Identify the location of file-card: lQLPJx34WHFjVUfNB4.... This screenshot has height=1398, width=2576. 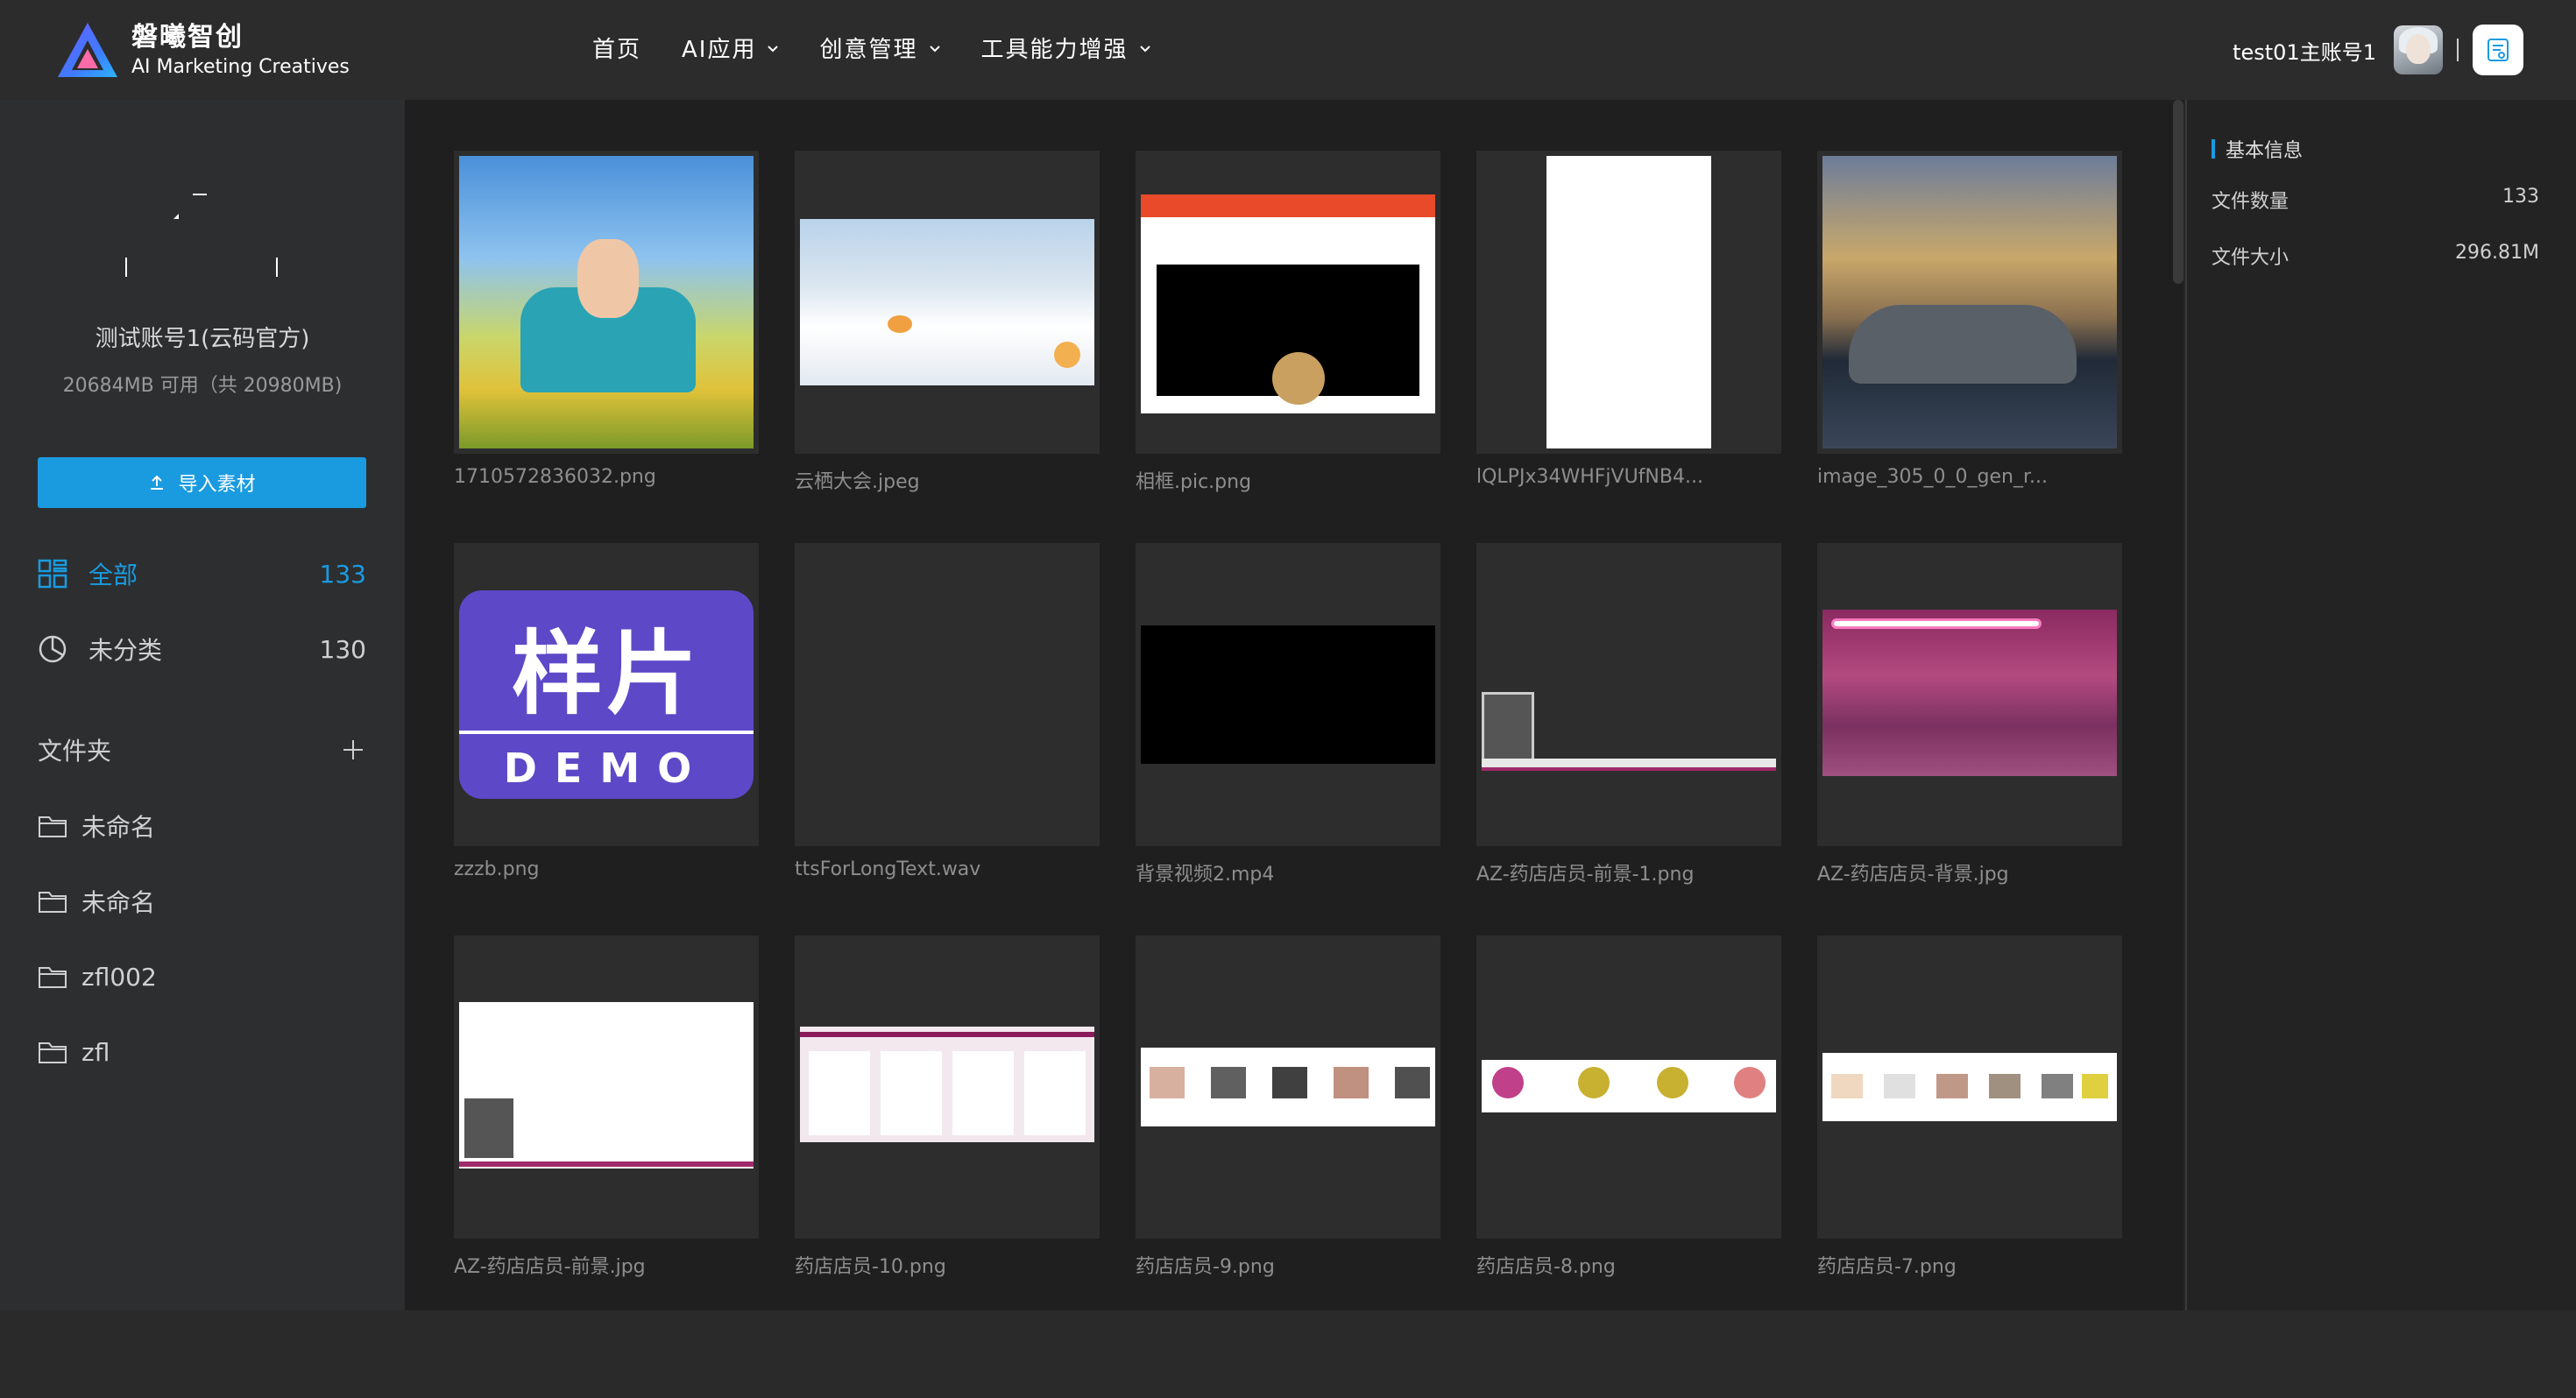
(1628, 319).